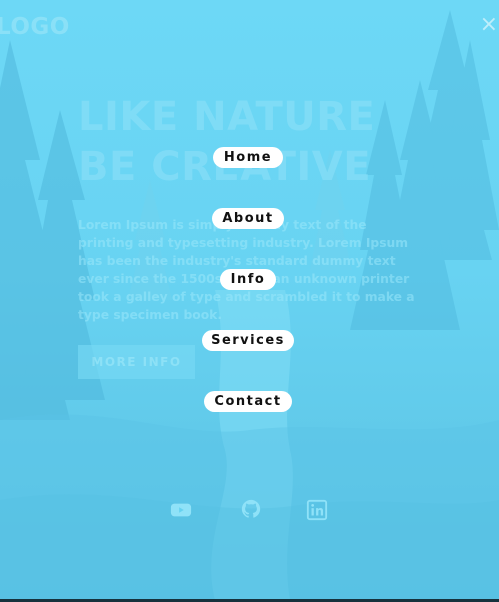 This screenshot has height=602, width=499. Describe the element at coordinates (181, 510) in the screenshot. I see `youtube-icon` at that location.